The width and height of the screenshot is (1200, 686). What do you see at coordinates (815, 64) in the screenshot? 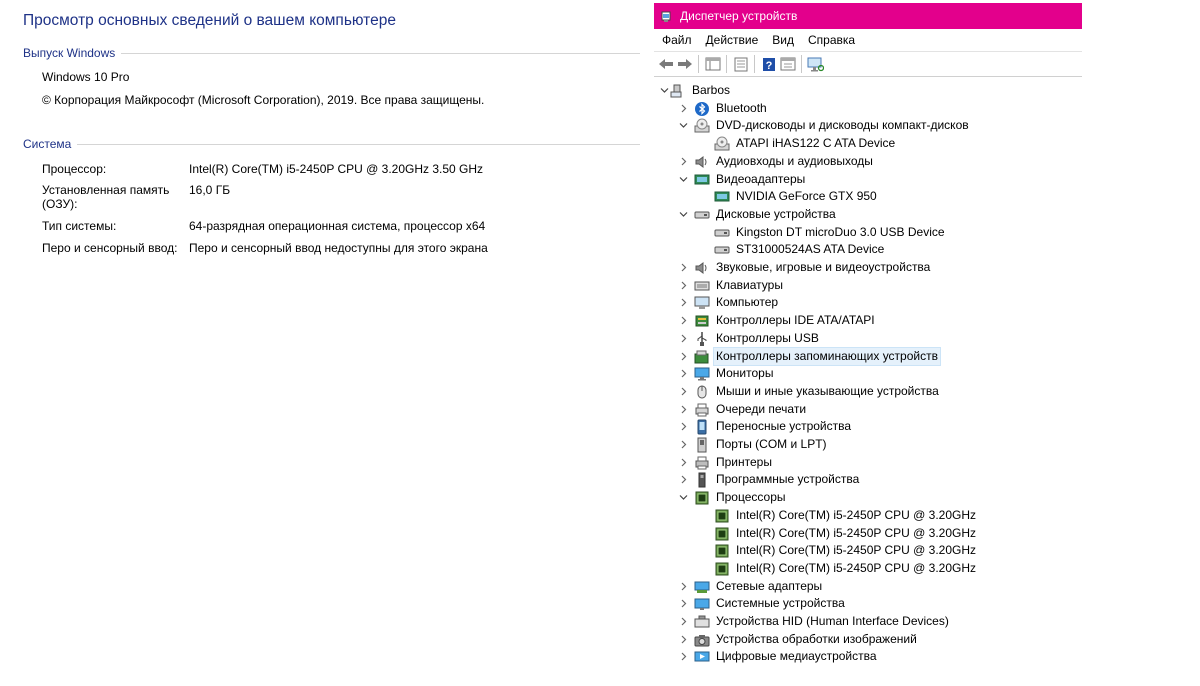
I see `scan-hardware-button` at bounding box center [815, 64].